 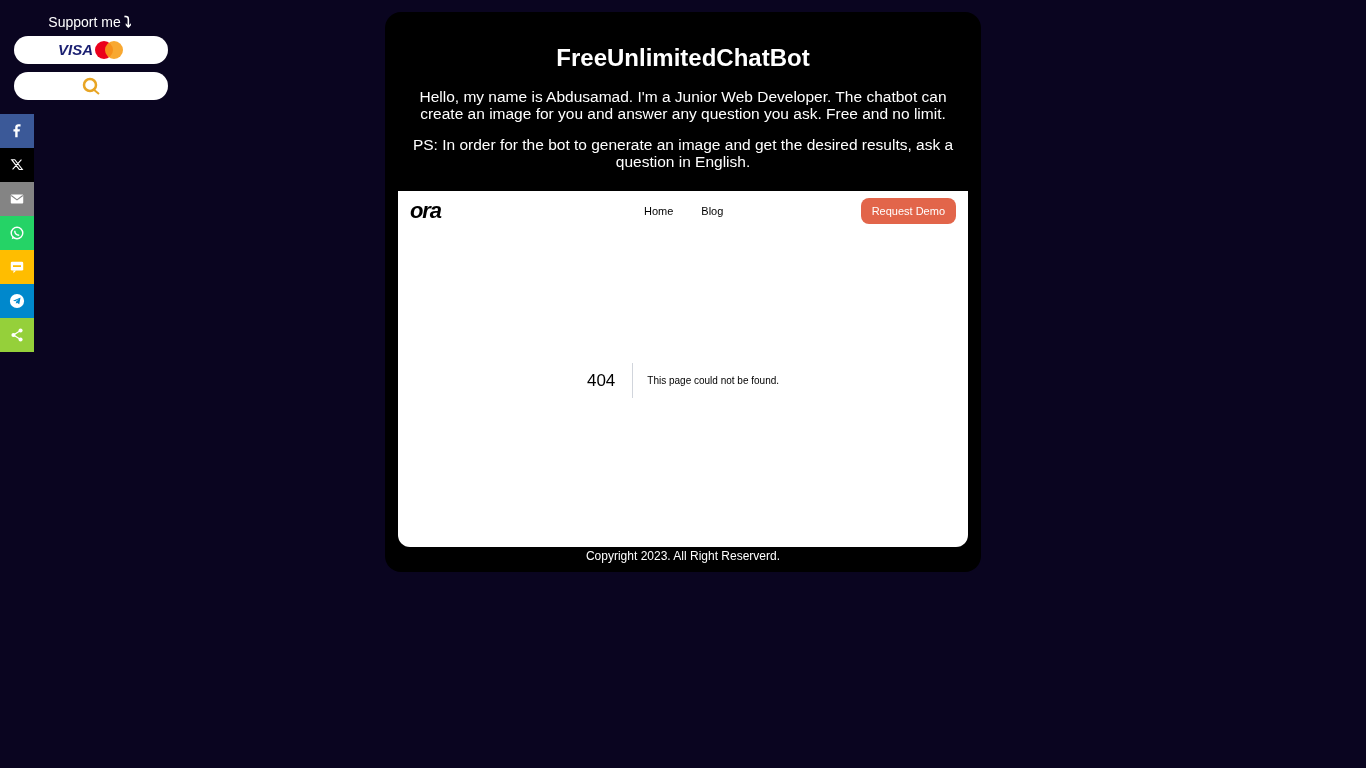 What do you see at coordinates (17, 233) in the screenshot?
I see `phone-bubble-icon` at bounding box center [17, 233].